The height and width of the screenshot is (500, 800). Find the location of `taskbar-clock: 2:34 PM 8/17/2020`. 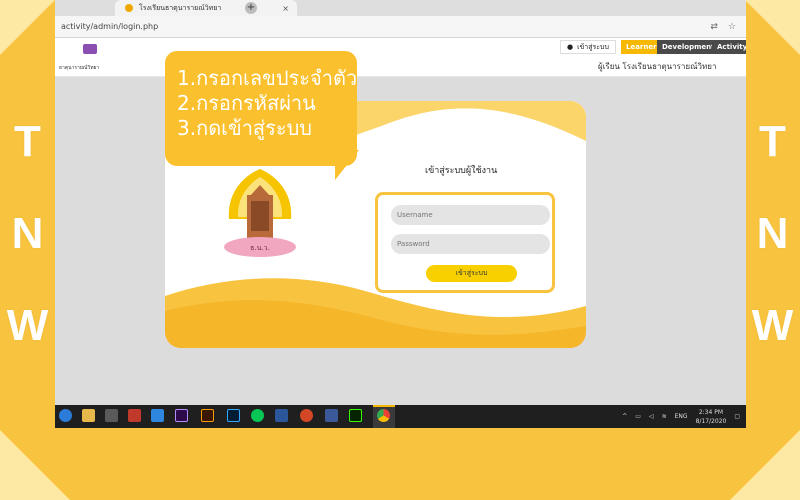

taskbar-clock: 2:34 PM 8/17/2020 is located at coordinates (711, 417).